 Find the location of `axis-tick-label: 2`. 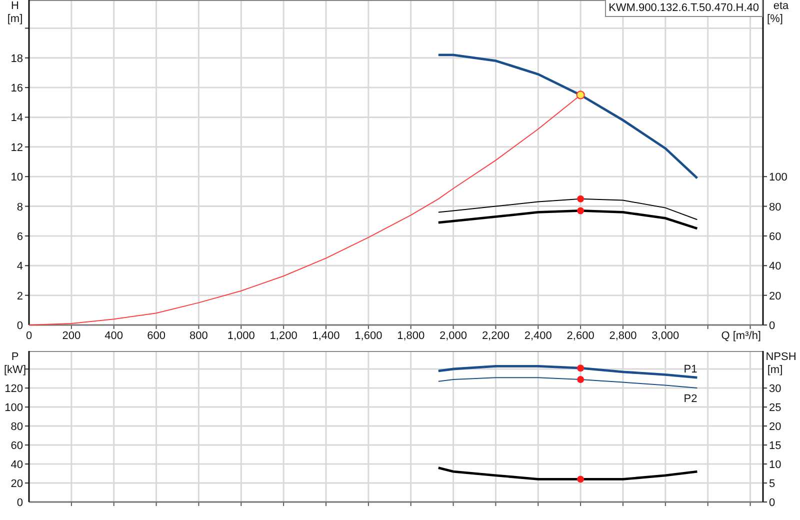

axis-tick-label: 2 is located at coordinates (19, 296).